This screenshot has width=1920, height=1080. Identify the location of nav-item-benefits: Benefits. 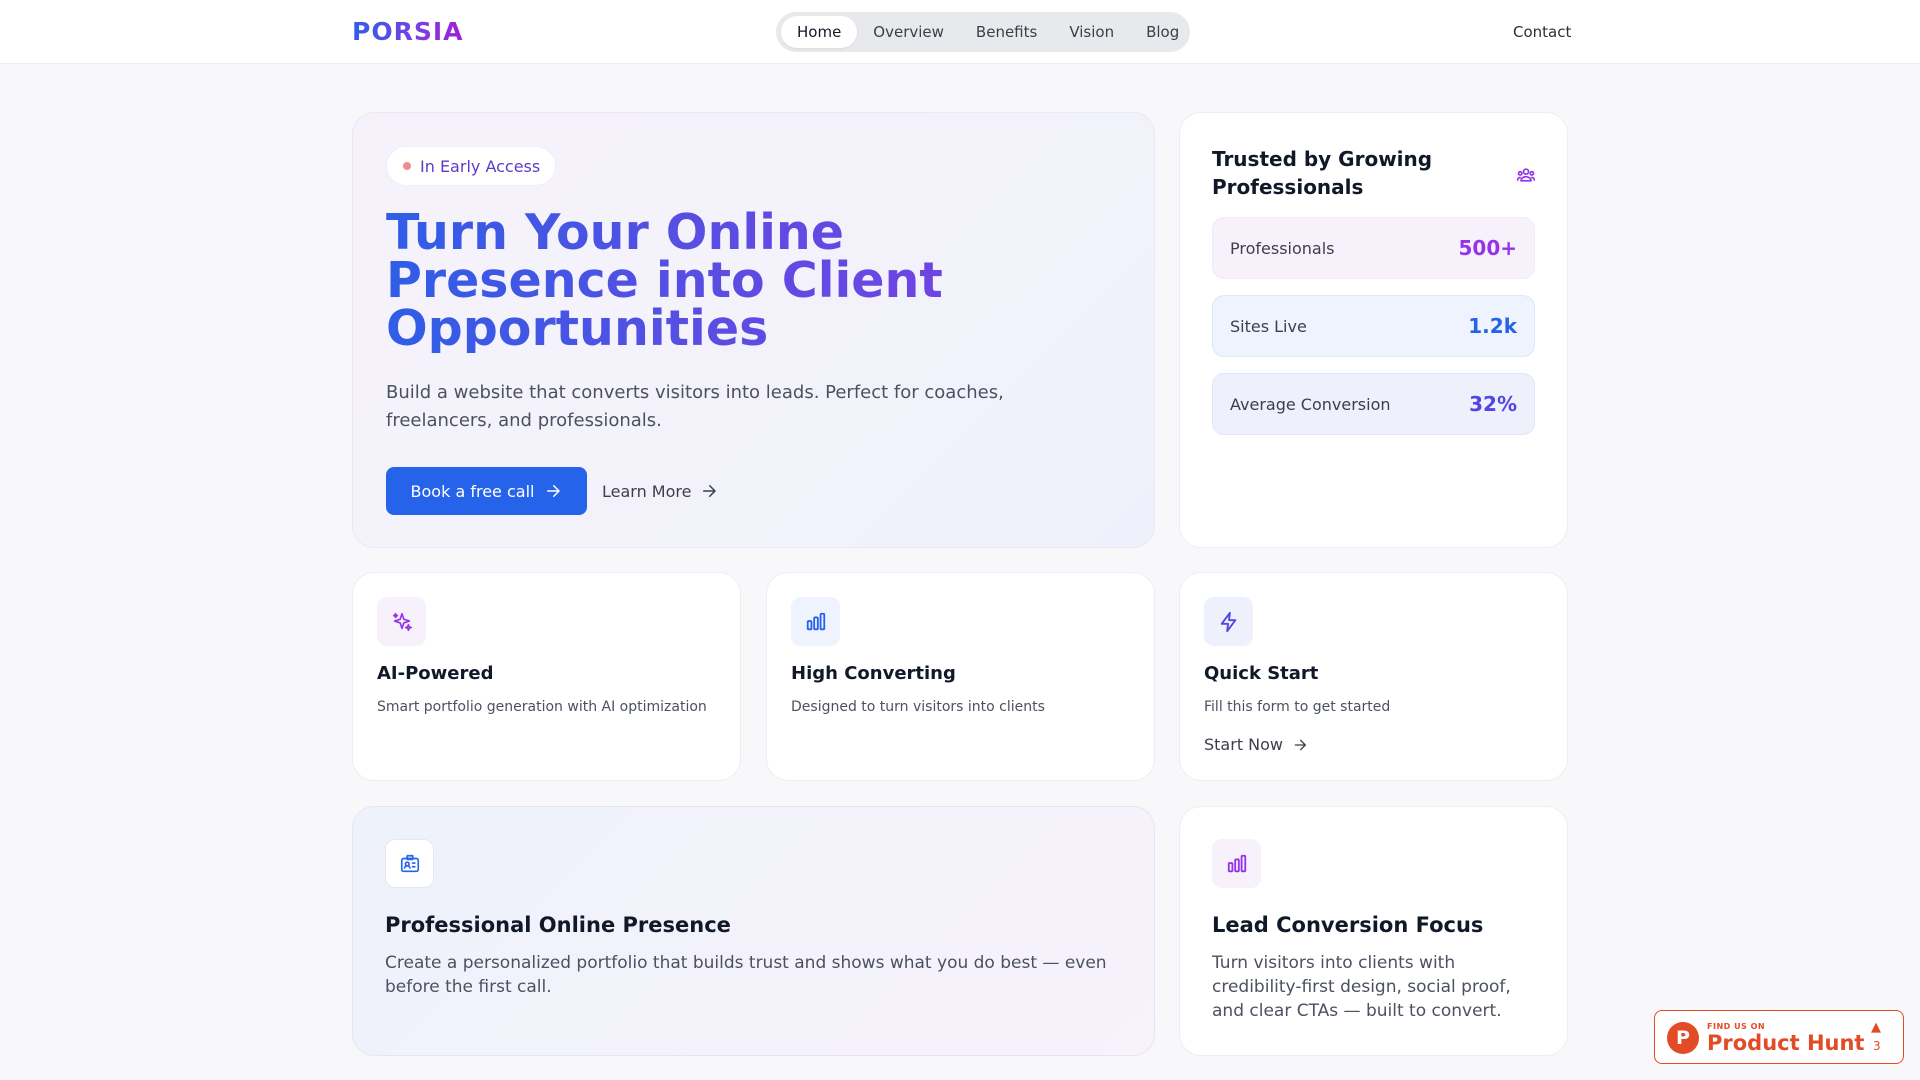
(1006, 32).